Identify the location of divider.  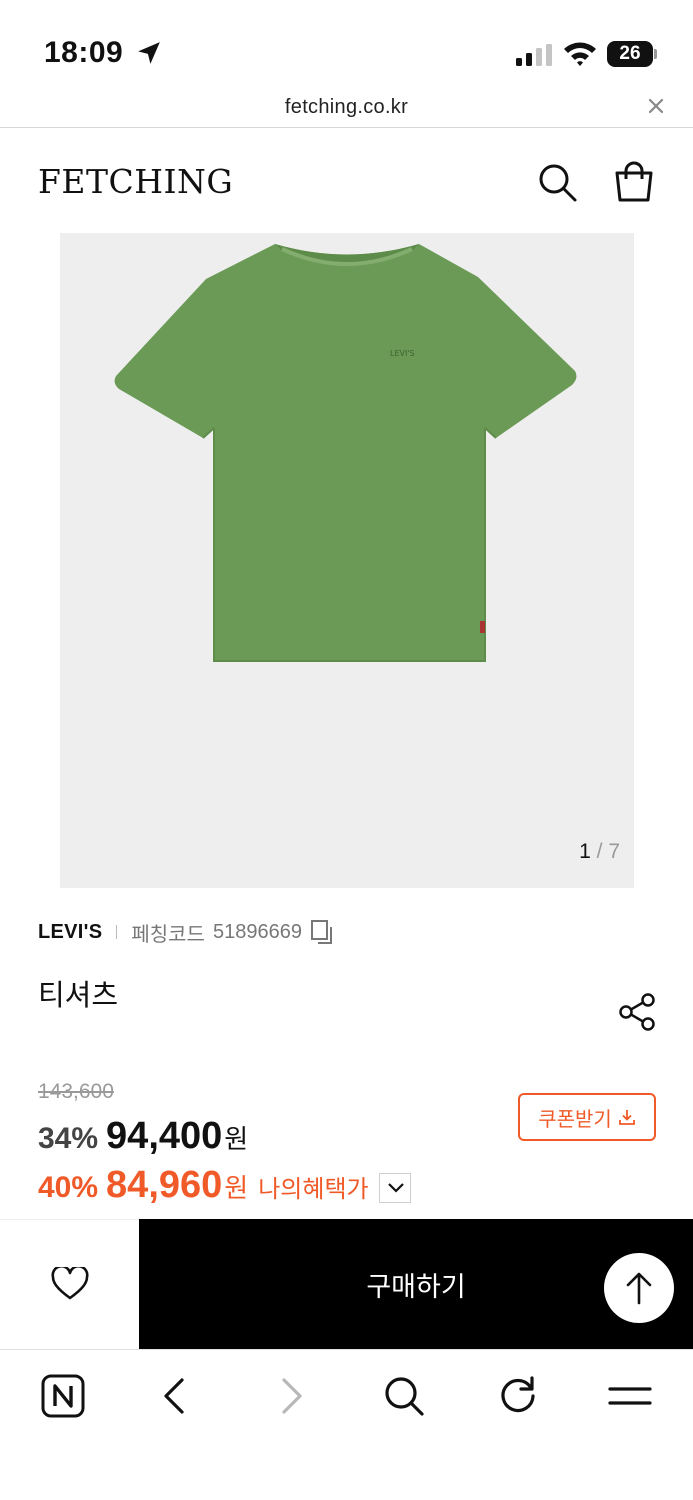
(117, 932).